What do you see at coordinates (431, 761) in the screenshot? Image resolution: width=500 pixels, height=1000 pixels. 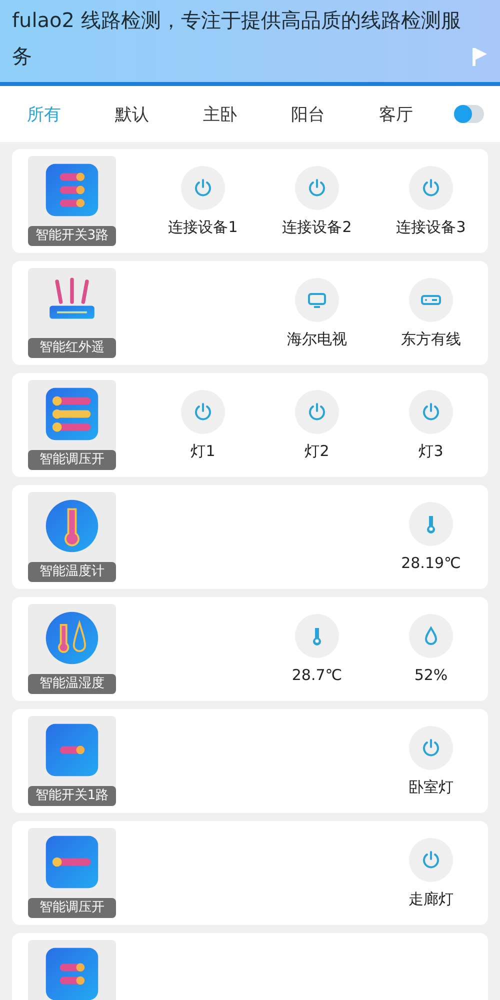 I see `action-button: 卧室灯` at bounding box center [431, 761].